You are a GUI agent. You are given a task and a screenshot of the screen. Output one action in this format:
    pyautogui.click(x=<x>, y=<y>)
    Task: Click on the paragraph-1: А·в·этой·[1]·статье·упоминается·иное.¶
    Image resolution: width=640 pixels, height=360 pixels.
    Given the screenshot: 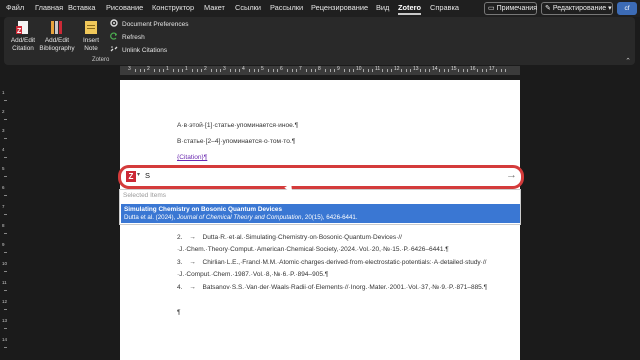 What is the action you would take?
    pyautogui.click(x=237, y=125)
    